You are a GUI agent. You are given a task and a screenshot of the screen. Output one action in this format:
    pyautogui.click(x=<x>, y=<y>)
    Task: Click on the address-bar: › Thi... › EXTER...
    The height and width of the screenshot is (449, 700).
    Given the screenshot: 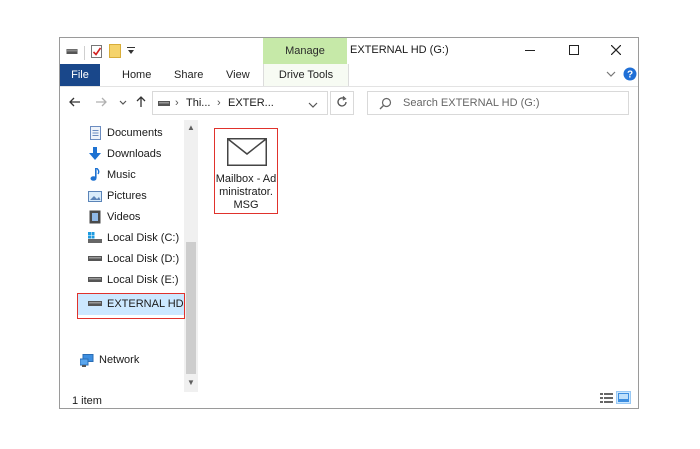 What is the action you would take?
    pyautogui.click(x=240, y=103)
    